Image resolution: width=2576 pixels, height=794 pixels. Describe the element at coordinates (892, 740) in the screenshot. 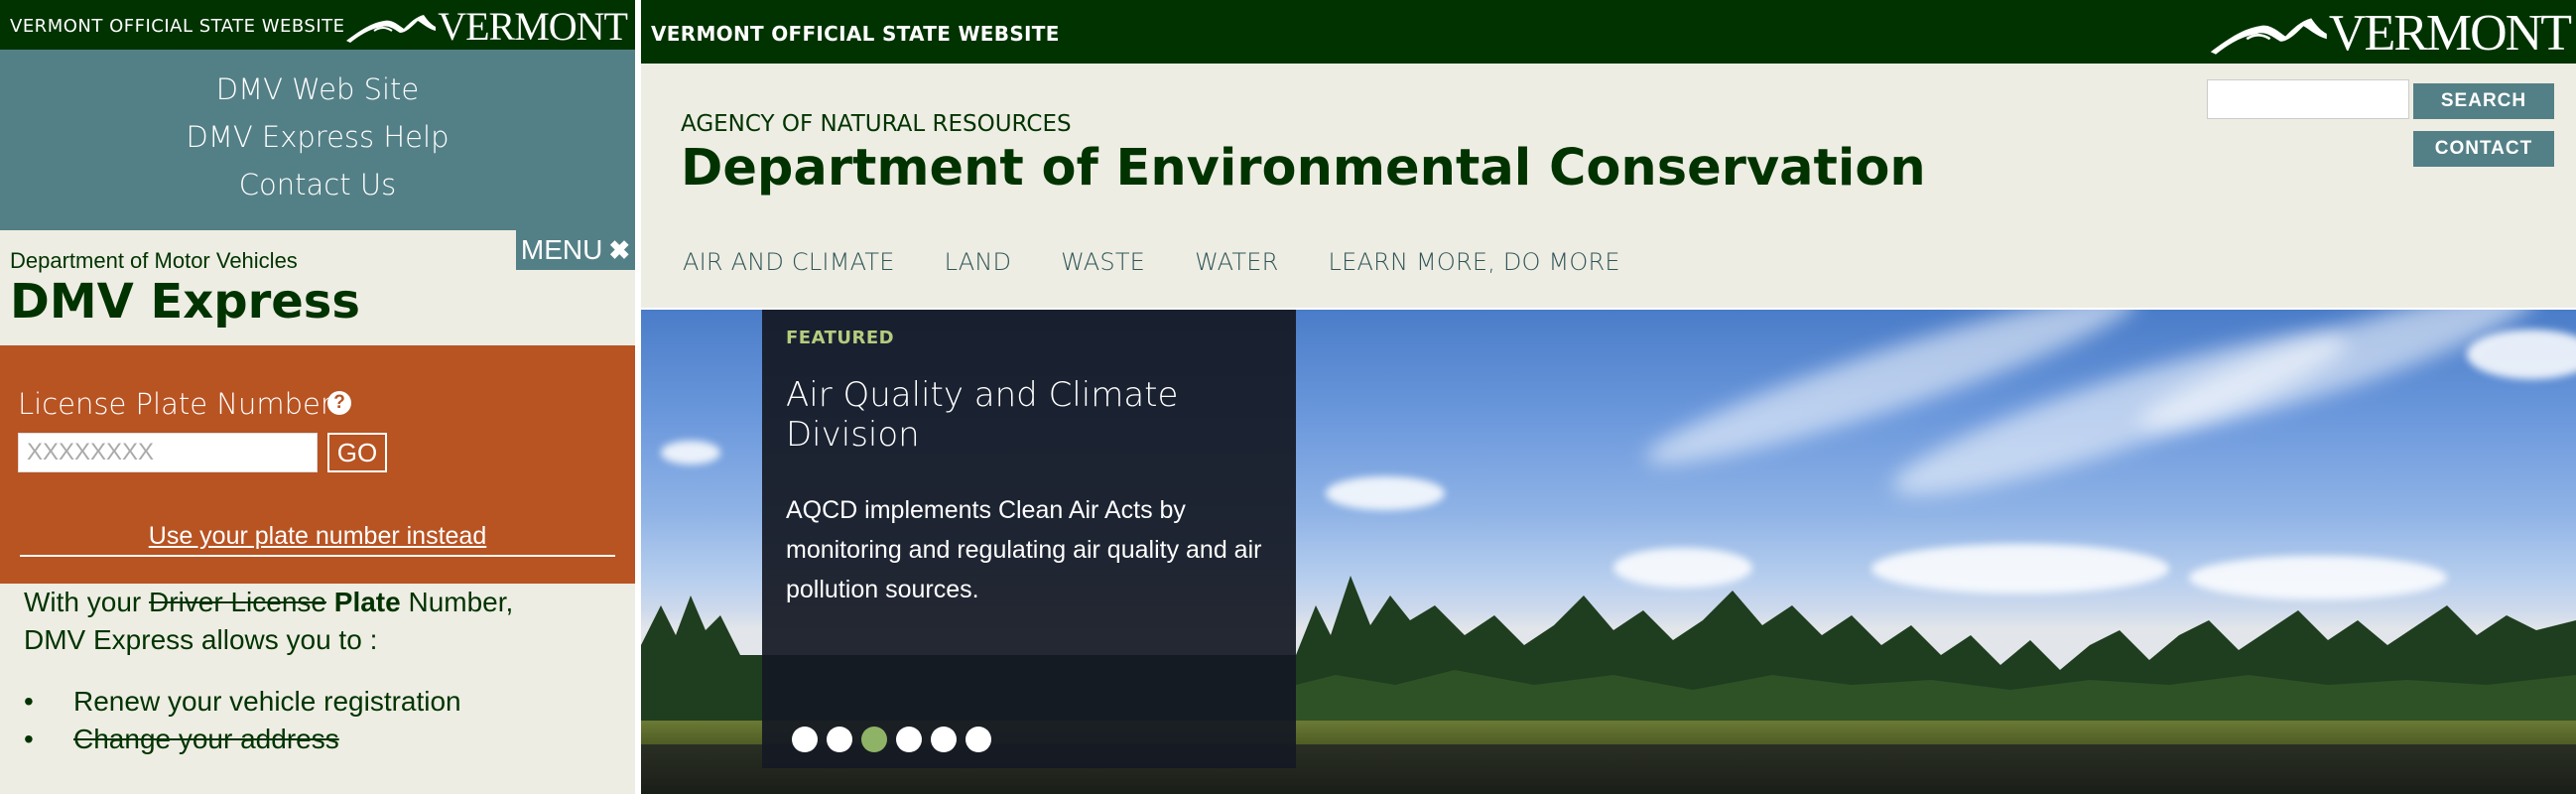

I see `carousel-dots` at that location.